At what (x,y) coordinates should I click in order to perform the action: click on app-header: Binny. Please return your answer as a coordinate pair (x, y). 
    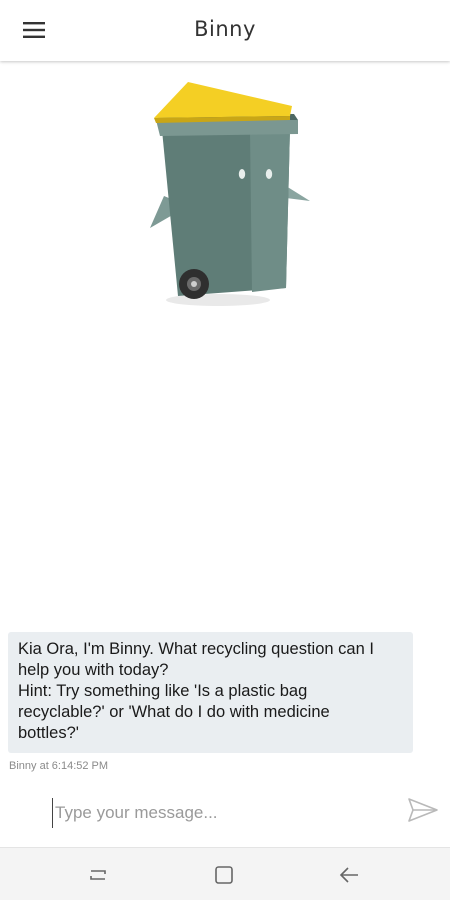
    Looking at the image, I should click on (225, 30).